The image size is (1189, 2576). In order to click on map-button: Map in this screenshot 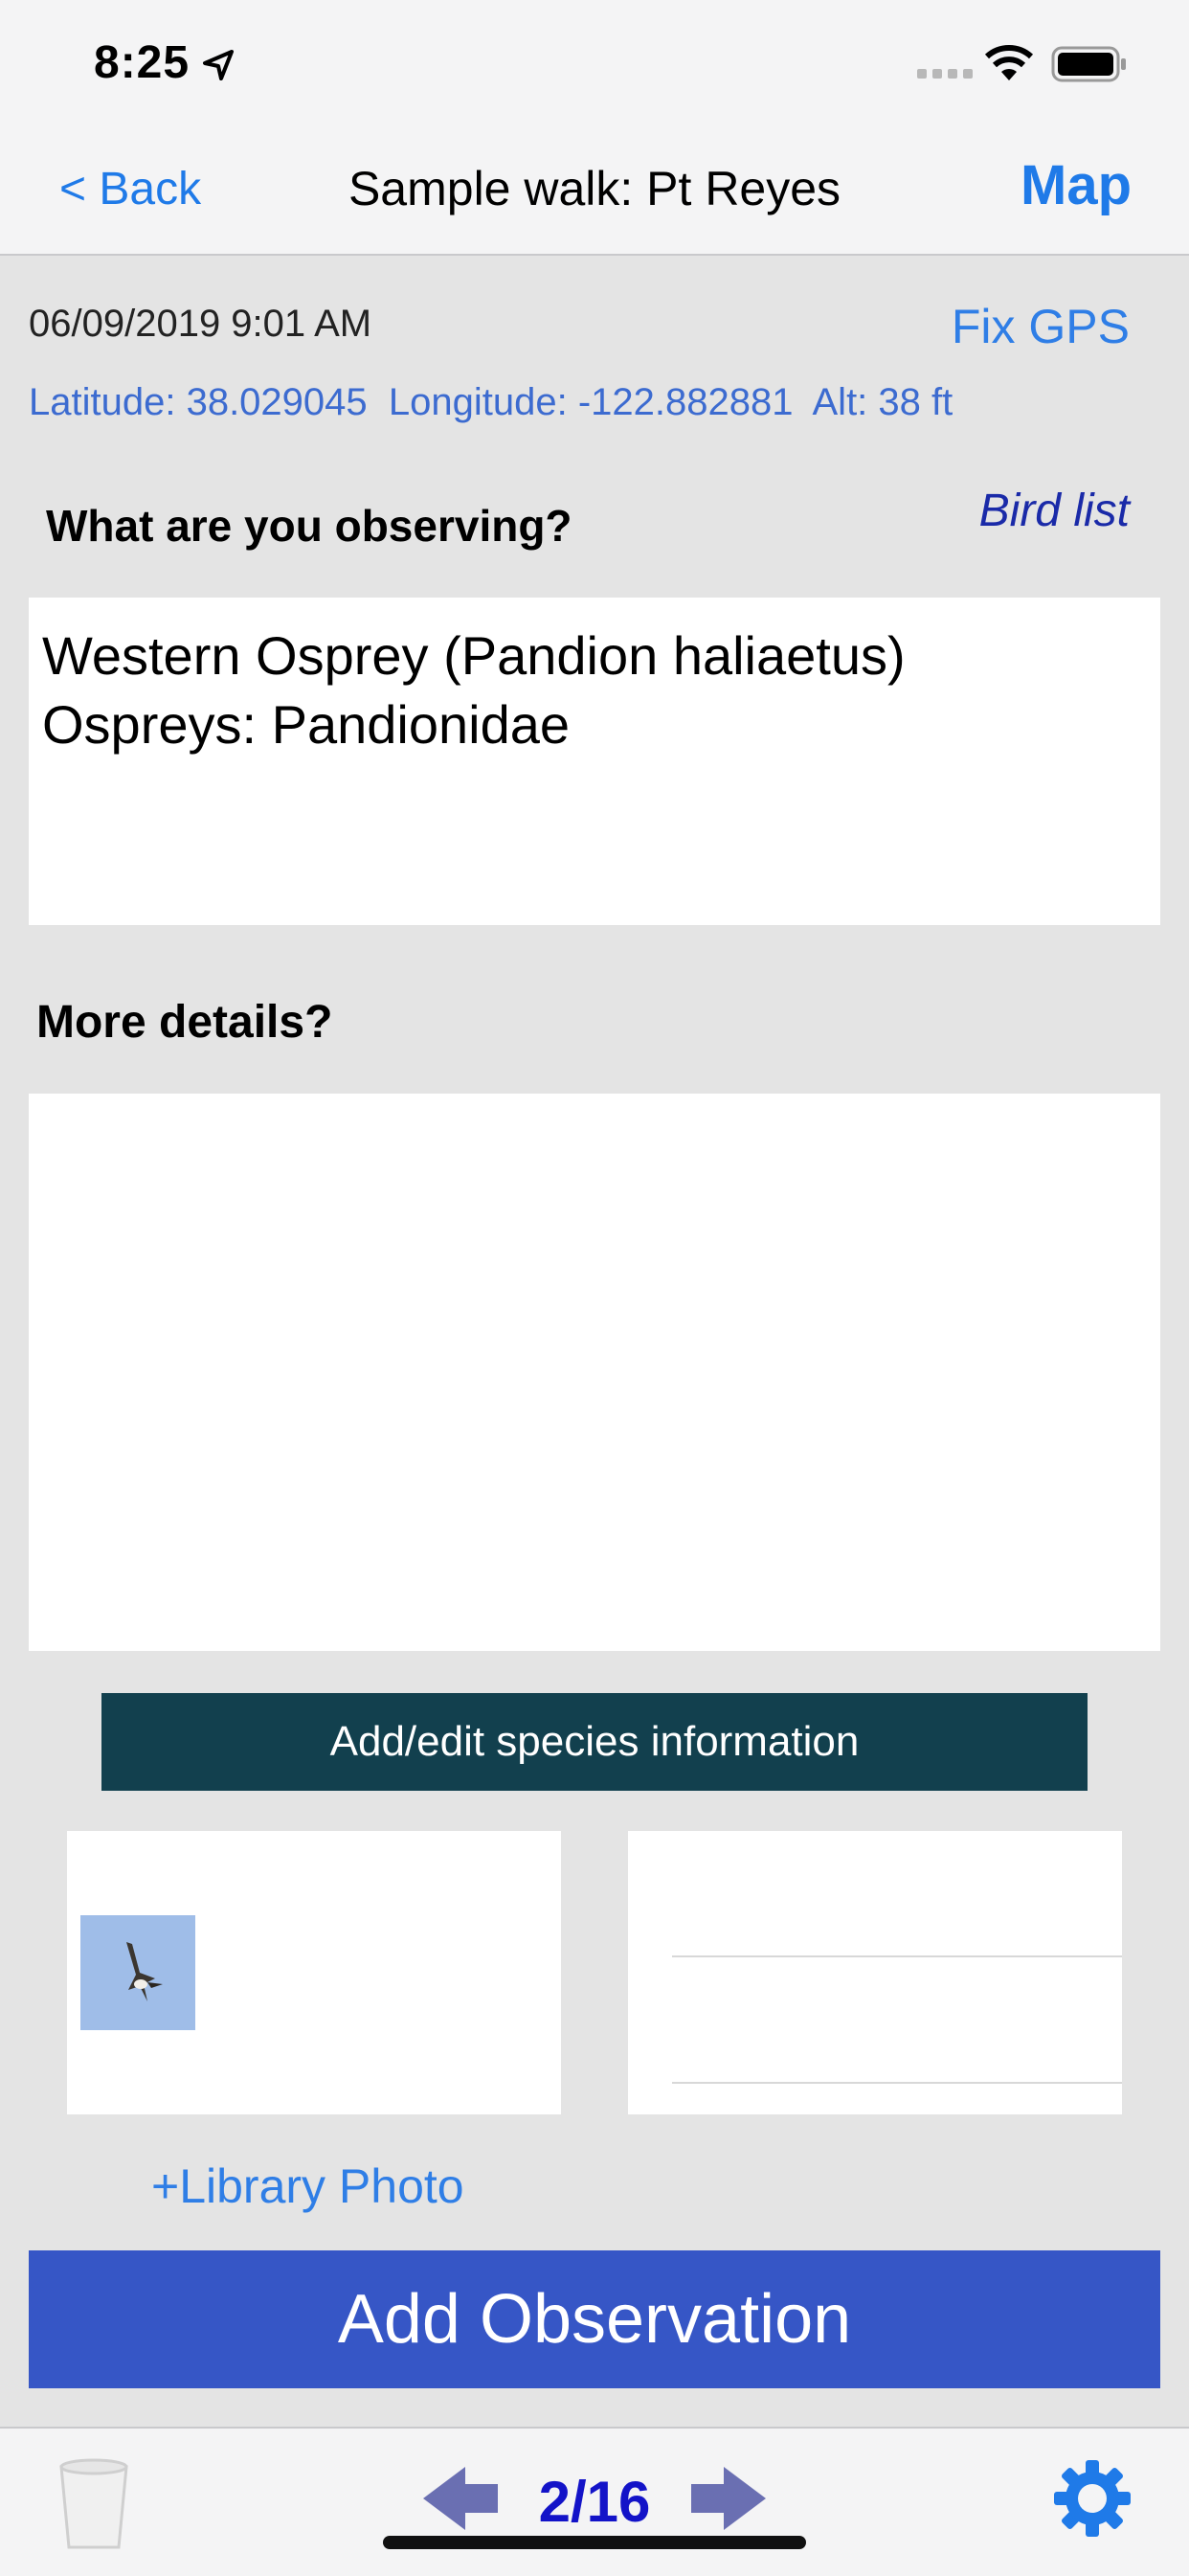, I will do `click(1076, 185)`.